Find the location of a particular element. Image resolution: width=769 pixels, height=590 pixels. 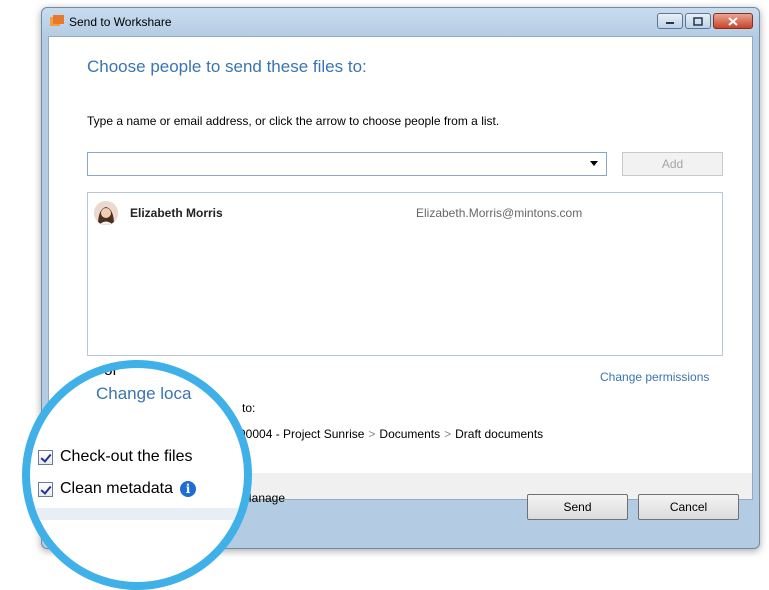

checkout-checkbox is located at coordinates (45, 457).